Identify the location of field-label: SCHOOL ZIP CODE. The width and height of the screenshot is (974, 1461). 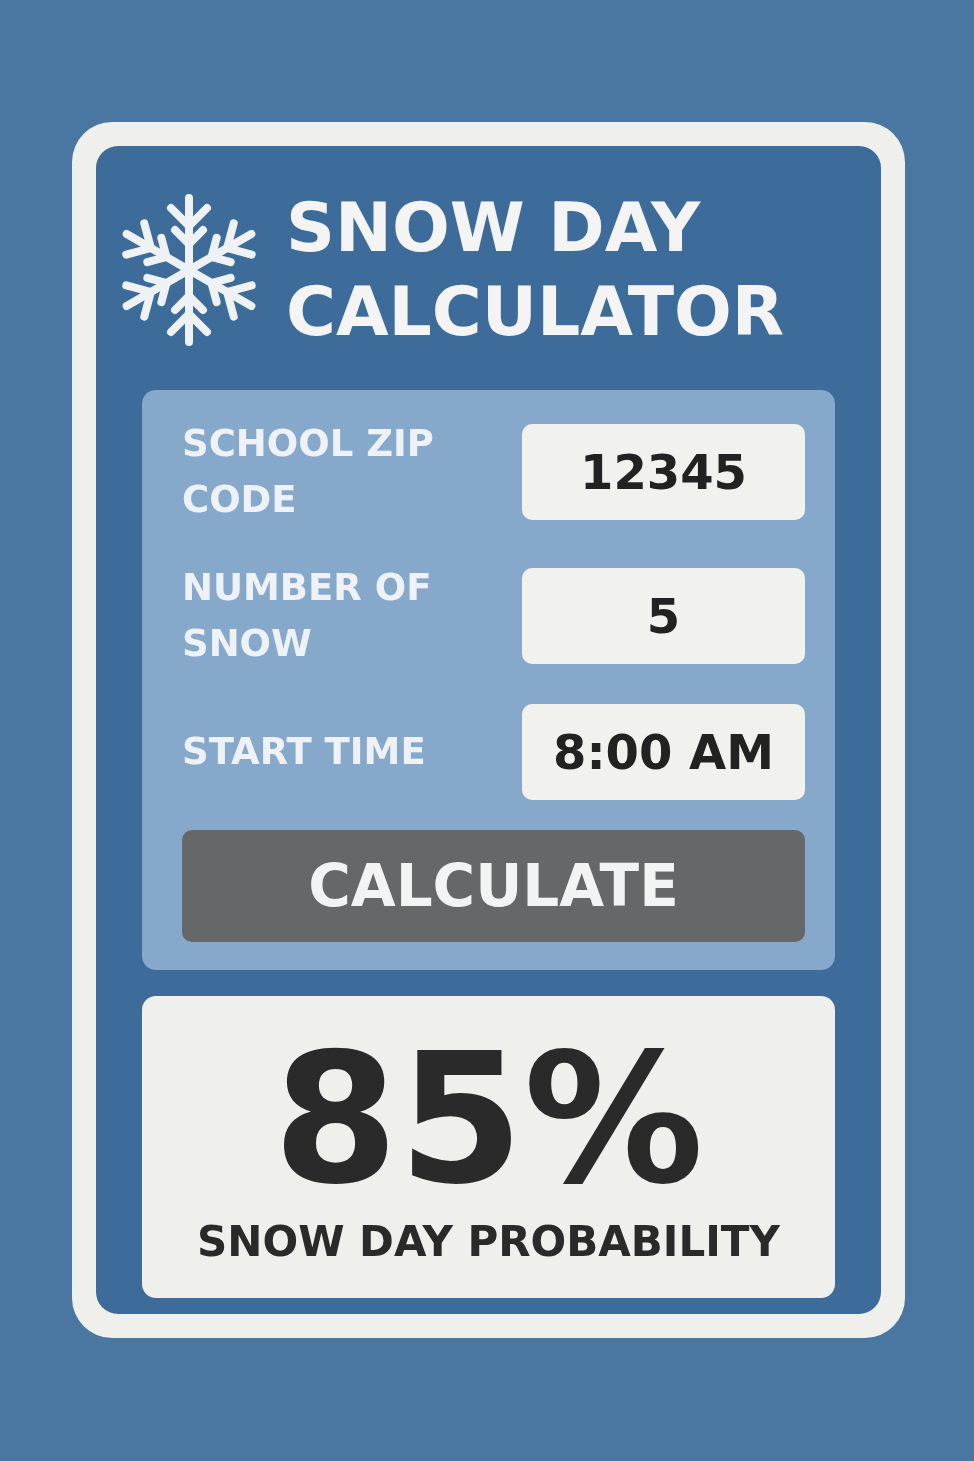
(308, 472).